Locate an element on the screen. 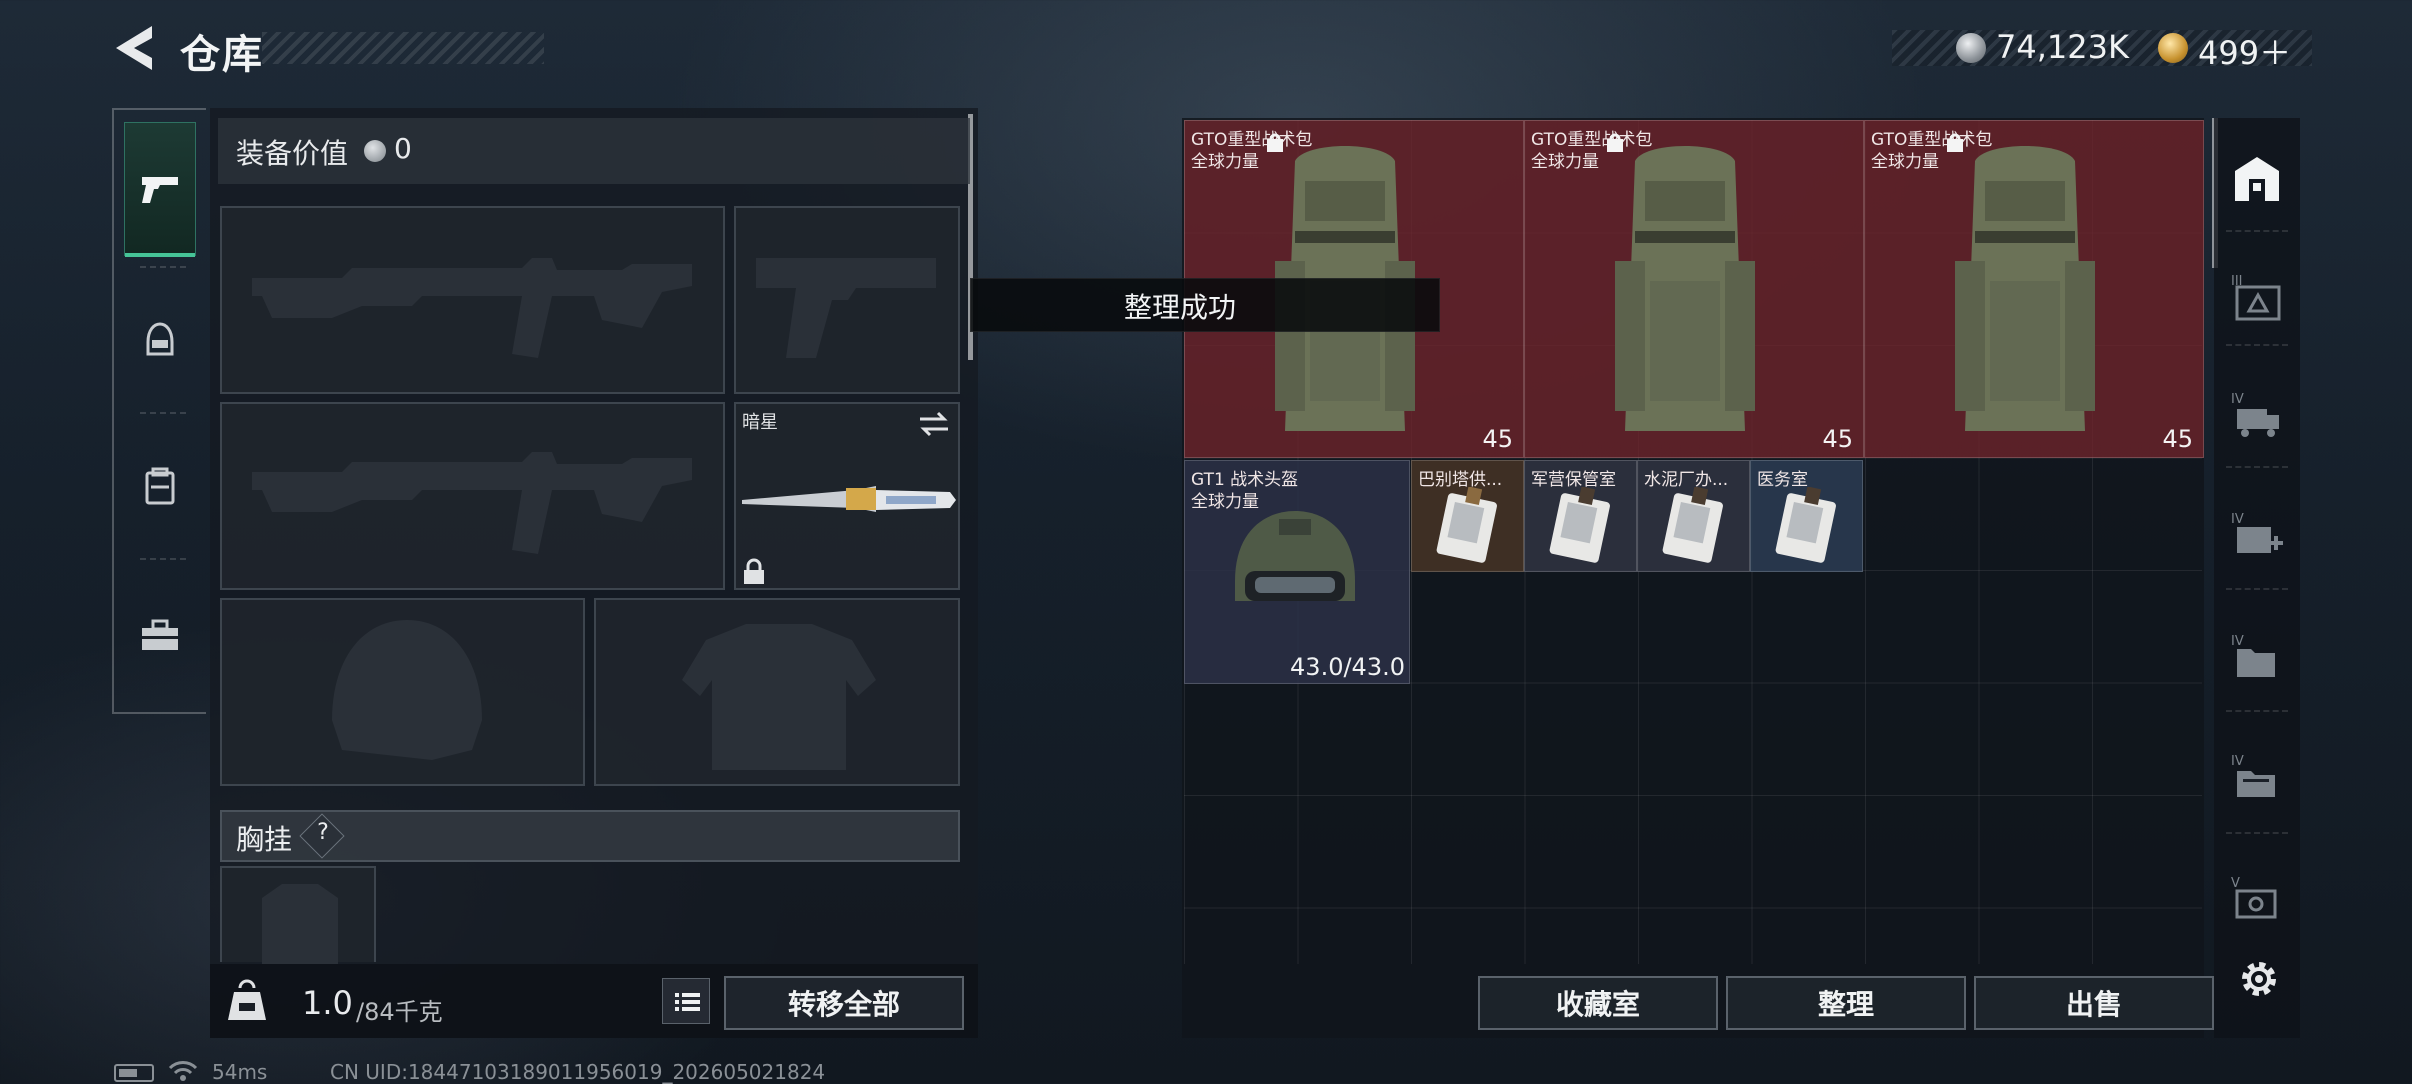 This screenshot has width=2412, height=1084. sidearm-slot is located at coordinates (847, 300).